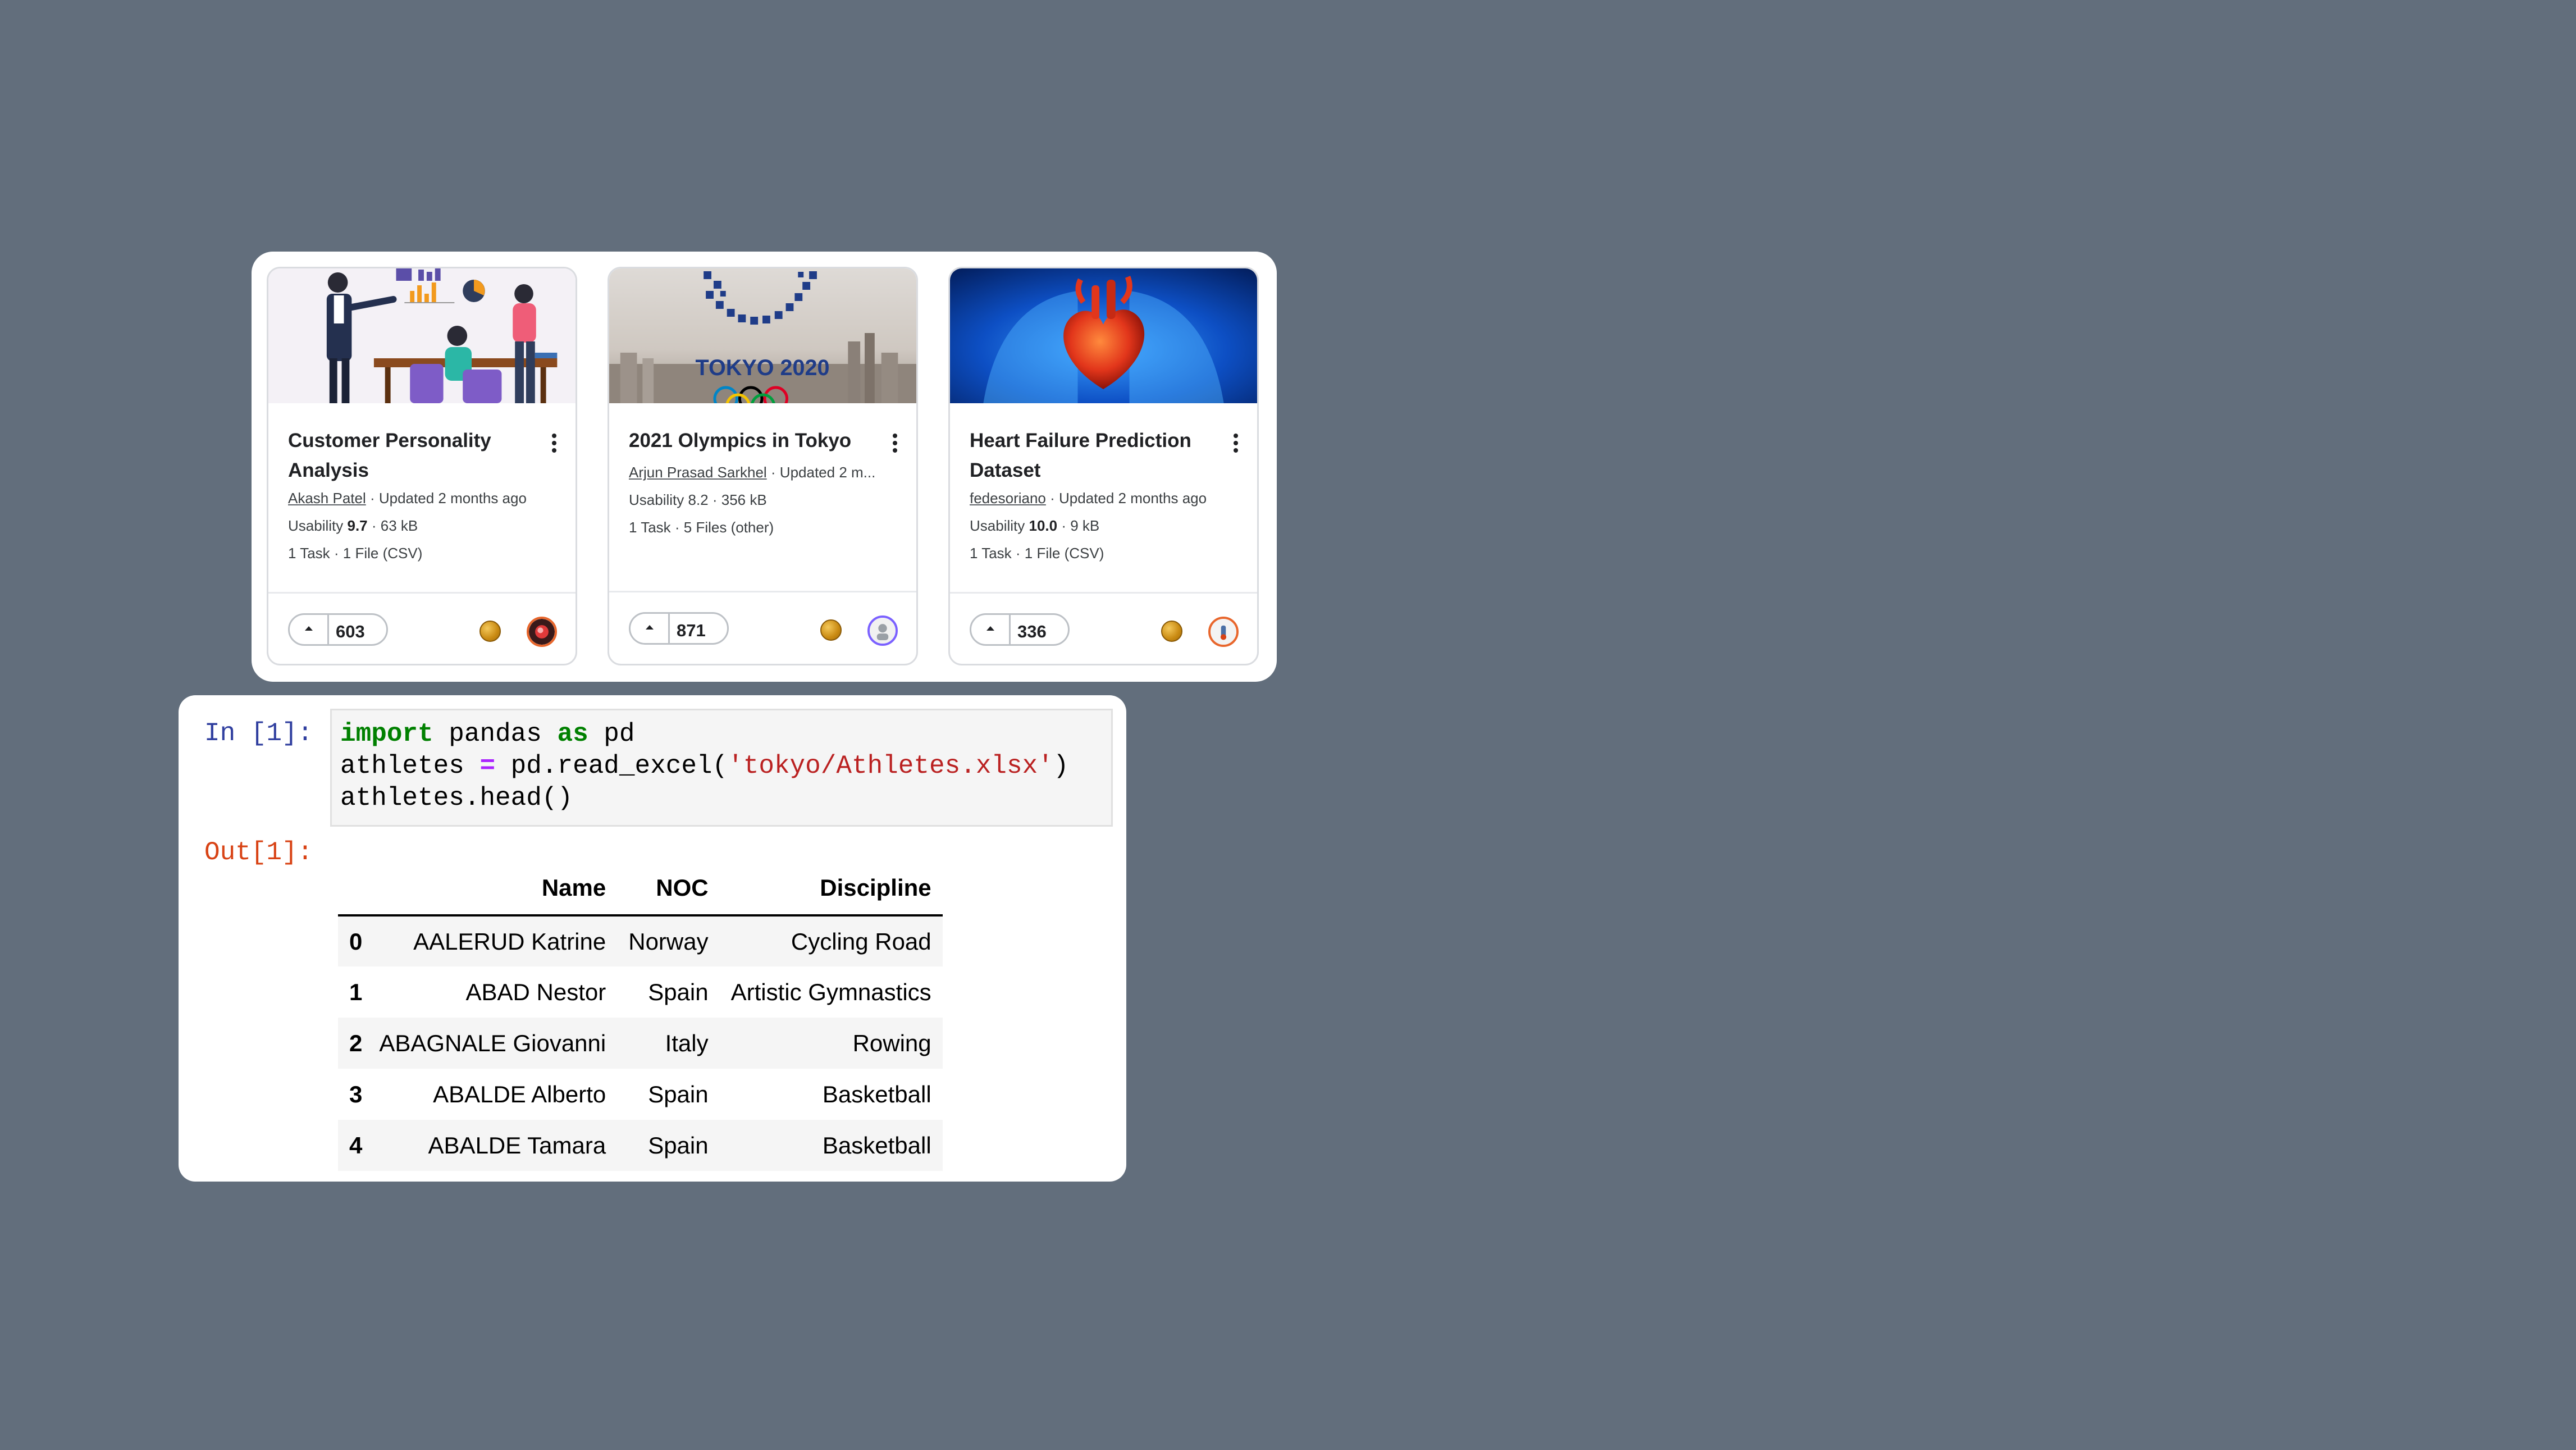 The height and width of the screenshot is (1450, 2576). Describe the element at coordinates (422, 628) in the screenshot. I see `card-footer: 603` at that location.